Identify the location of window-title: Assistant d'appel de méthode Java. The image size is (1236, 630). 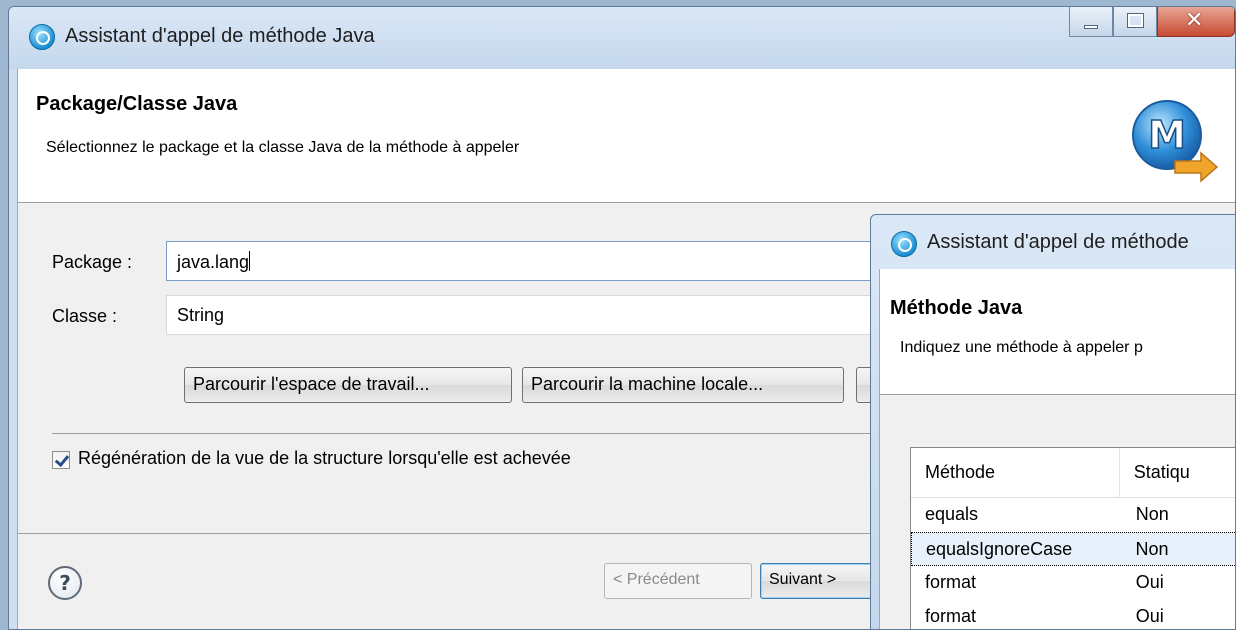
(220, 36).